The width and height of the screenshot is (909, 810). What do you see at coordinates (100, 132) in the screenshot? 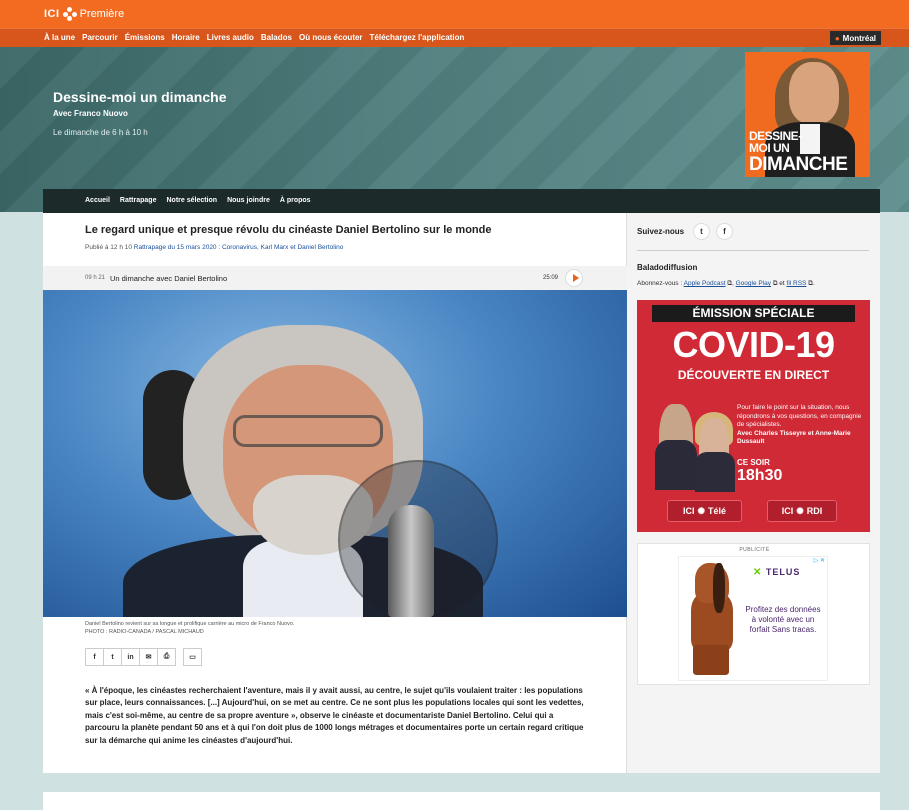
I see `show-schedule: Le dimanche de 6 h à 10 h` at bounding box center [100, 132].